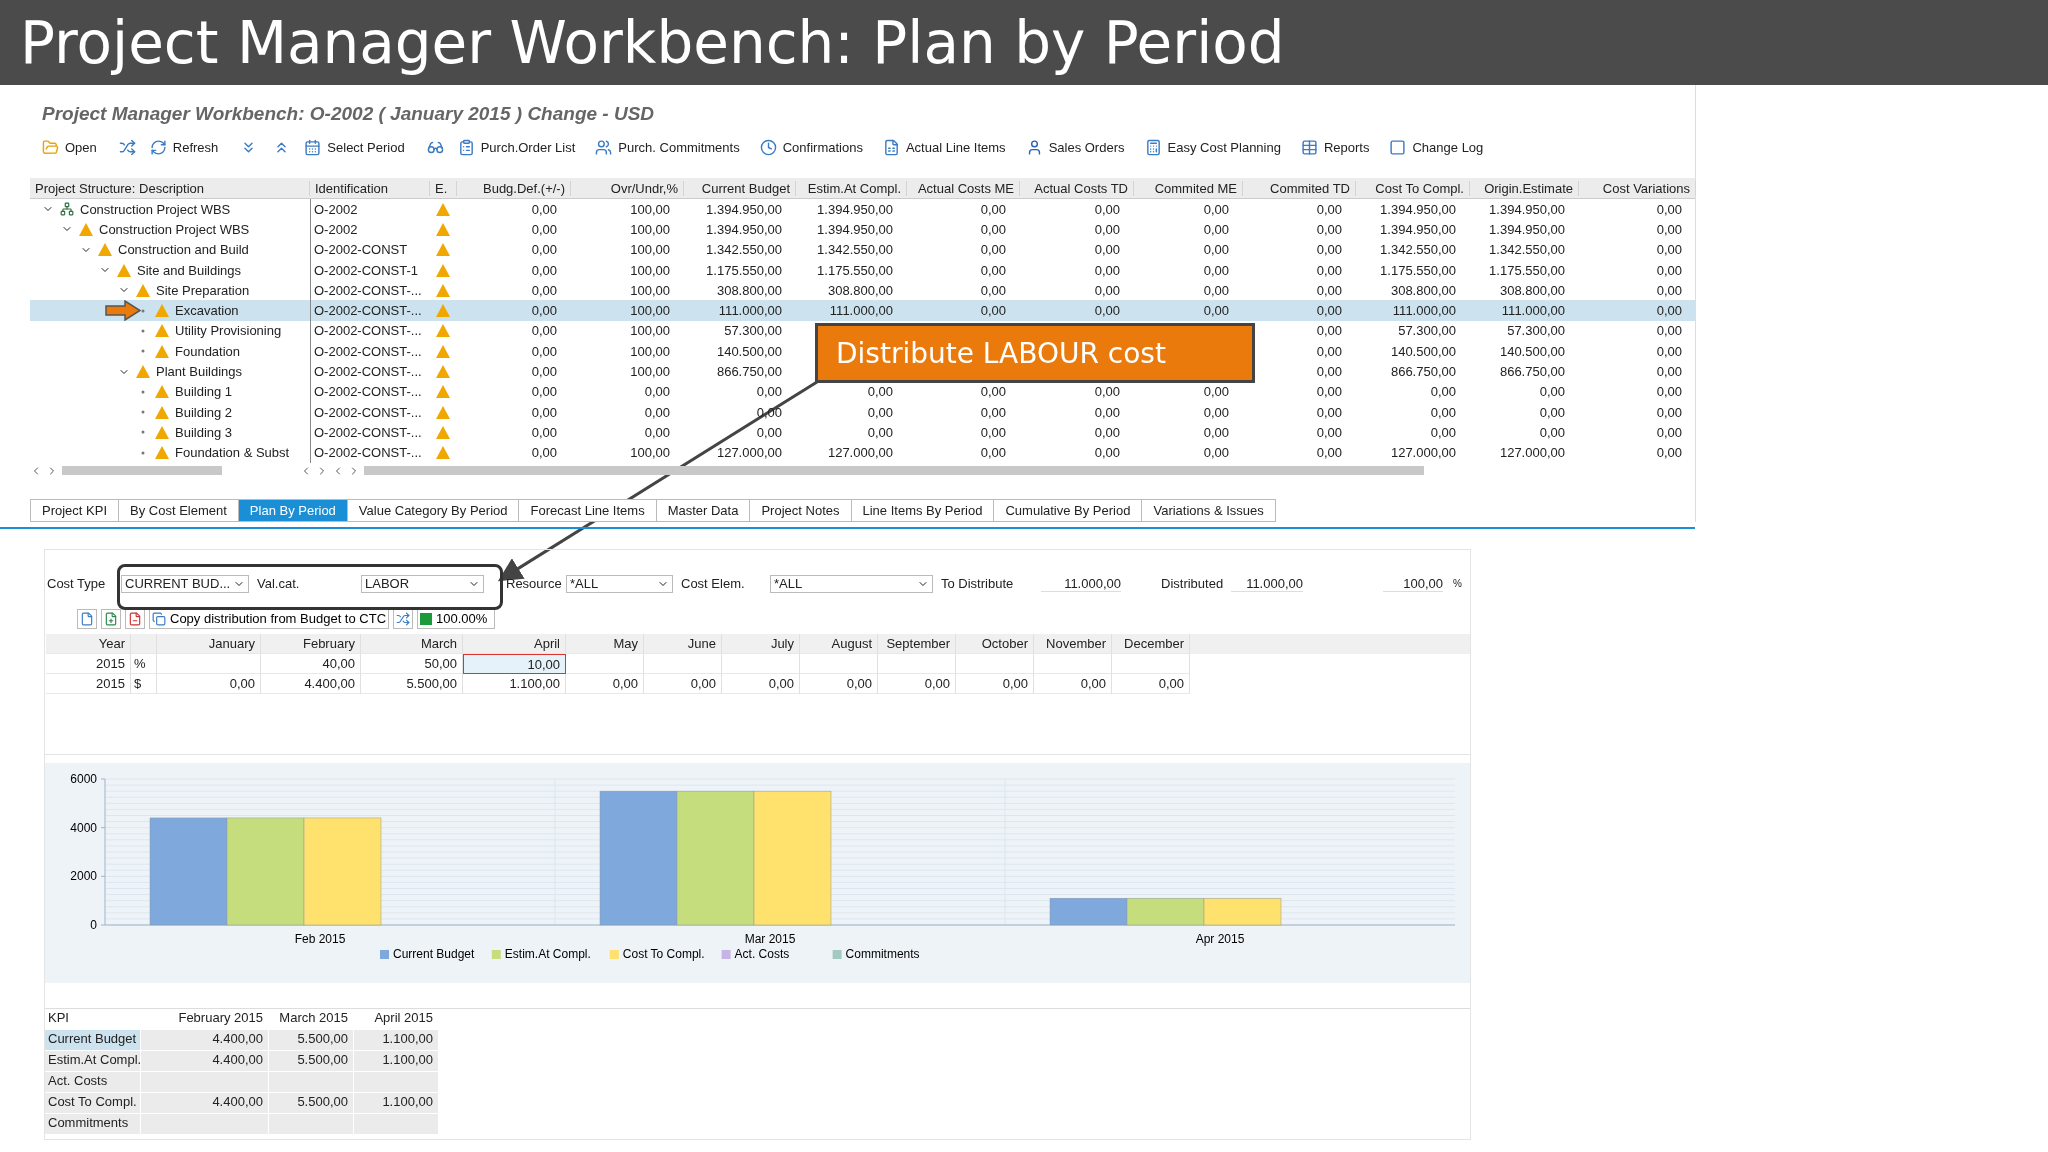 Image resolution: width=2048 pixels, height=1152 pixels. I want to click on tab: Forecast Line Items, so click(587, 510).